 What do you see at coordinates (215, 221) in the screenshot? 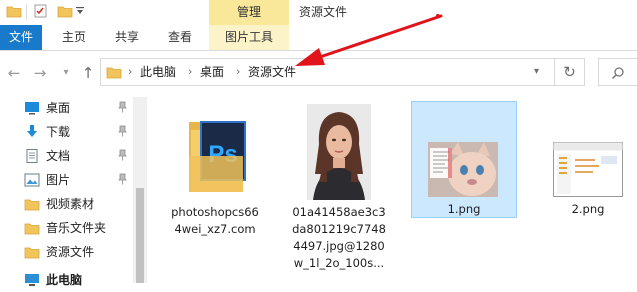
I see `file-name: photoshopcs66 4wei_xz7.com` at bounding box center [215, 221].